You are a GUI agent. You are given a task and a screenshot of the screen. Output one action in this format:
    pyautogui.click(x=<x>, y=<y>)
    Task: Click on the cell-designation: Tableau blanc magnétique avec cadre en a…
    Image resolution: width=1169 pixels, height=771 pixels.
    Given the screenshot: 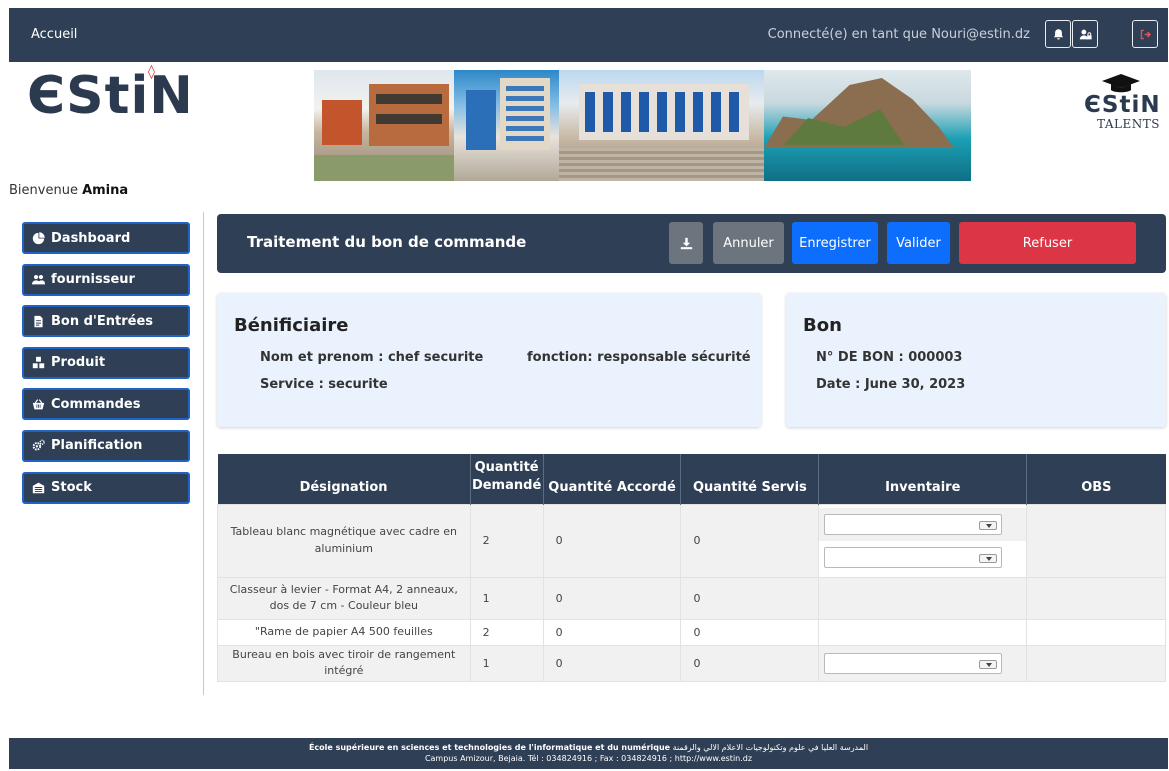 What is the action you would take?
    pyautogui.click(x=344, y=540)
    